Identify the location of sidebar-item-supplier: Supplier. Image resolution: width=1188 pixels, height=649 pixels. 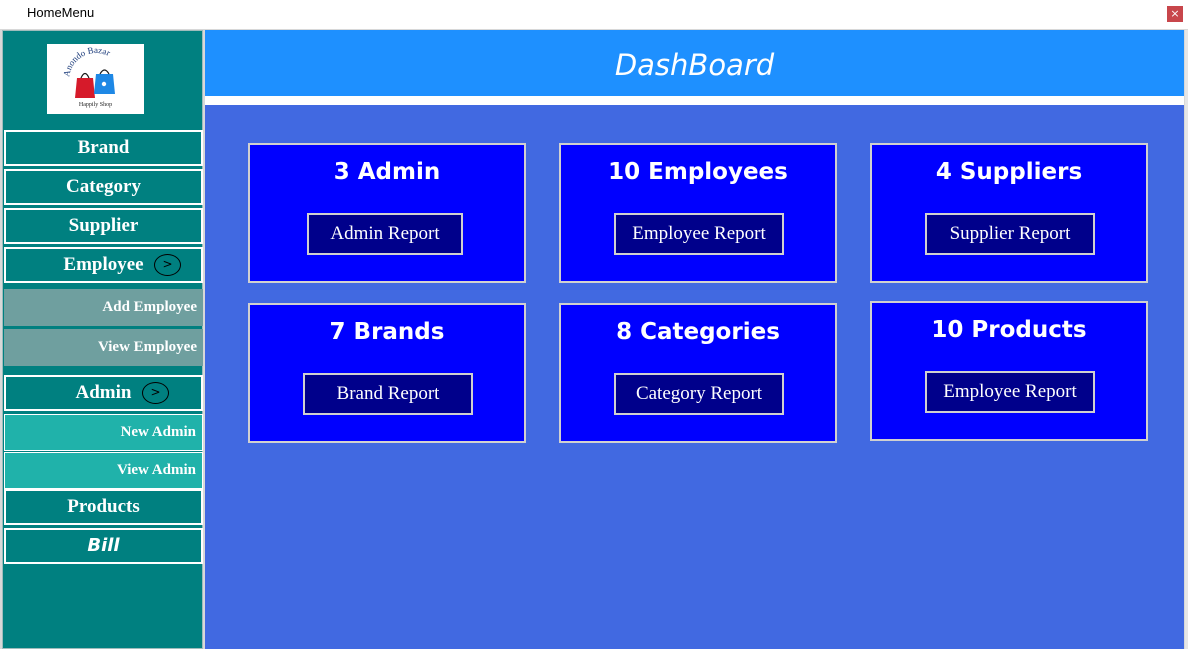
(103, 226).